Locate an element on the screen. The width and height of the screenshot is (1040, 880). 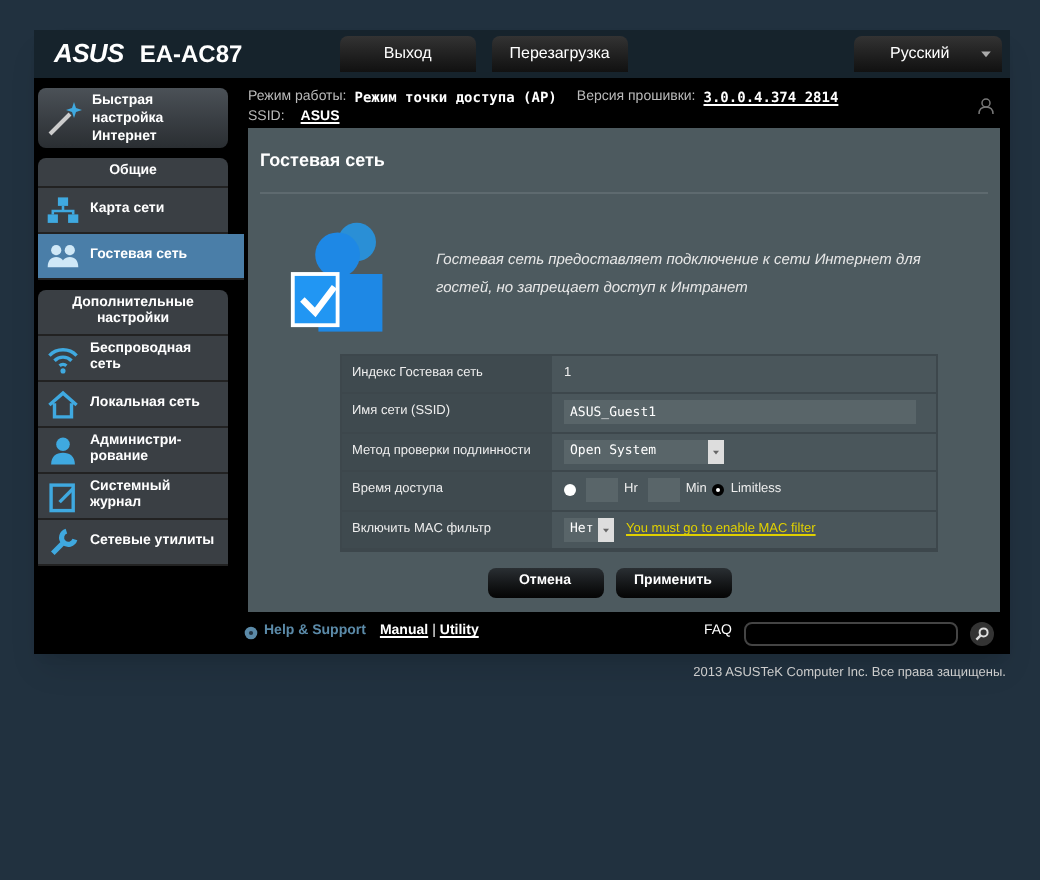
header-button: Перезагрузка is located at coordinates (559, 54).